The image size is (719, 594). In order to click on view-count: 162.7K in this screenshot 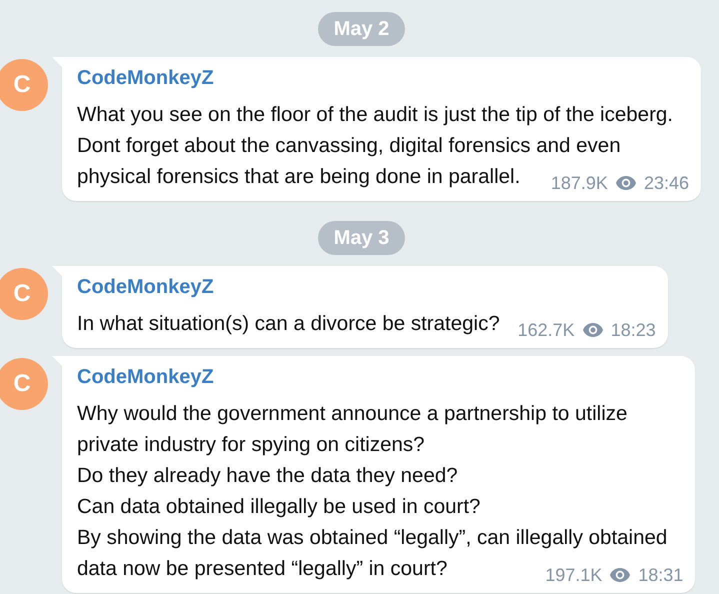, I will do `click(546, 330)`.